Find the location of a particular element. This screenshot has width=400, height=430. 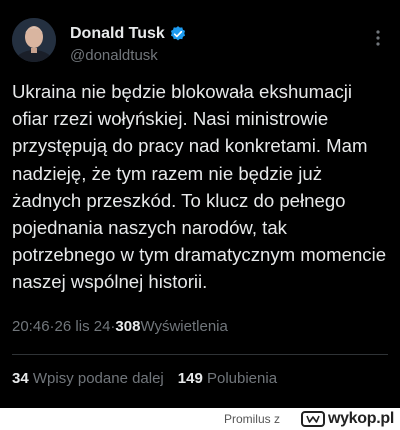

site-logo: wykop.pl is located at coordinates (347, 419).